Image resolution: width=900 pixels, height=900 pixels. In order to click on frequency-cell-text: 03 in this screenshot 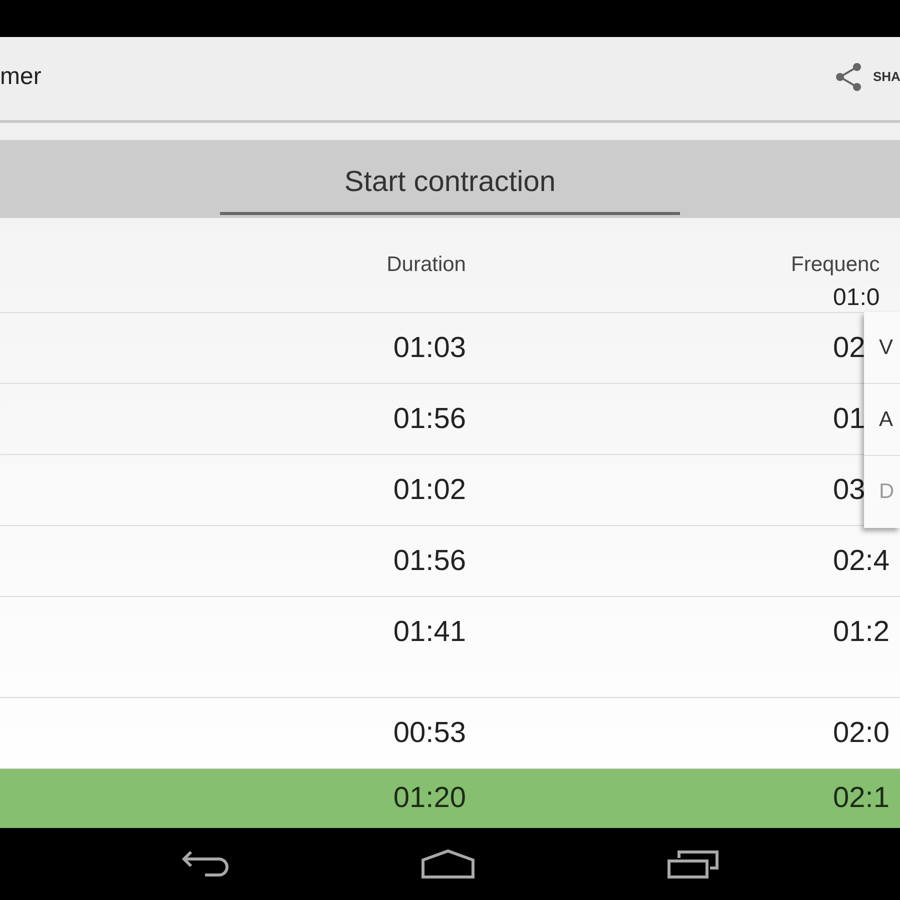, I will do `click(849, 490)`.